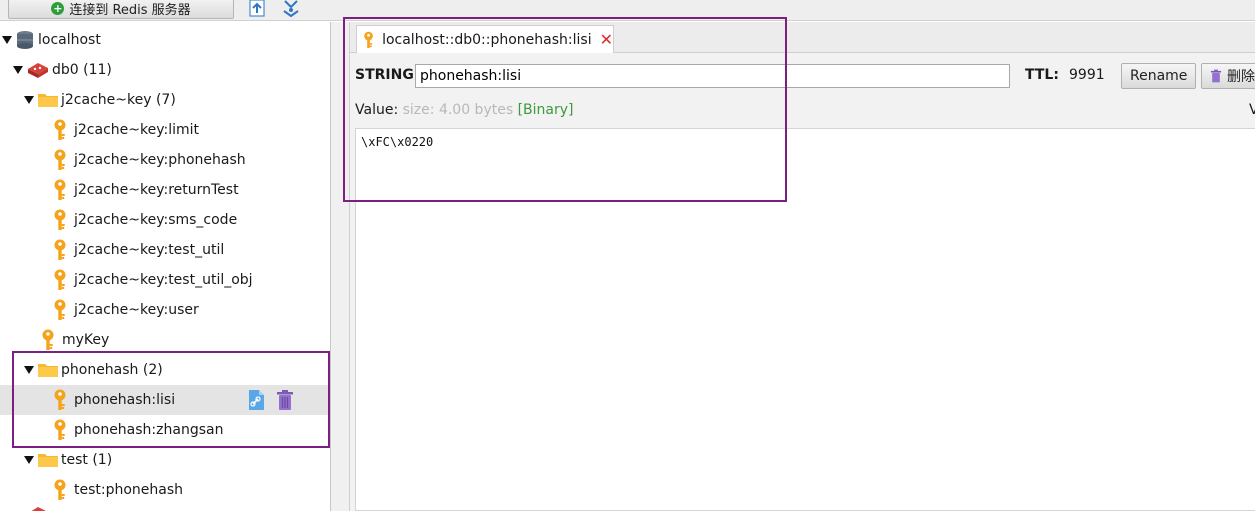 This screenshot has height=511, width=1255. What do you see at coordinates (87, 460) in the screenshot?
I see `tree-item-label: test (1)` at bounding box center [87, 460].